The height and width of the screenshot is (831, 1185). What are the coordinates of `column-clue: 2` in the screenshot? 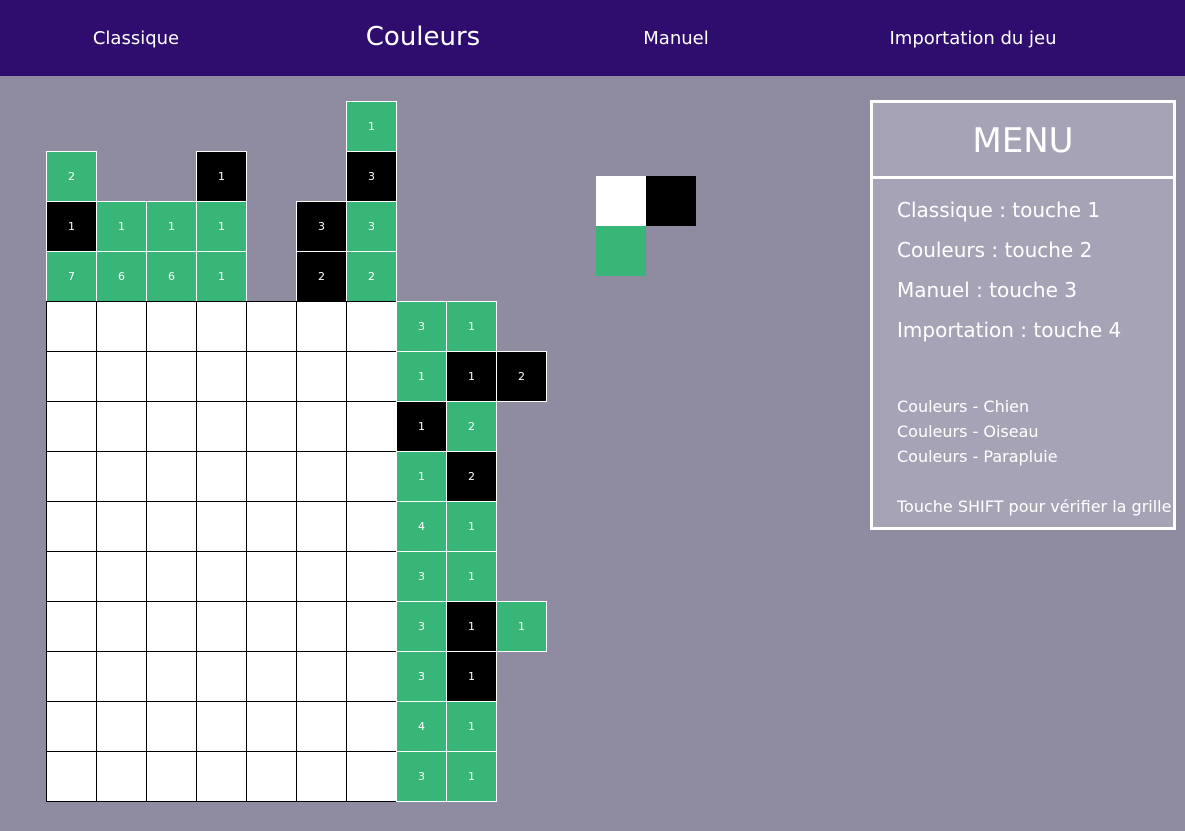 It's located at (371, 276).